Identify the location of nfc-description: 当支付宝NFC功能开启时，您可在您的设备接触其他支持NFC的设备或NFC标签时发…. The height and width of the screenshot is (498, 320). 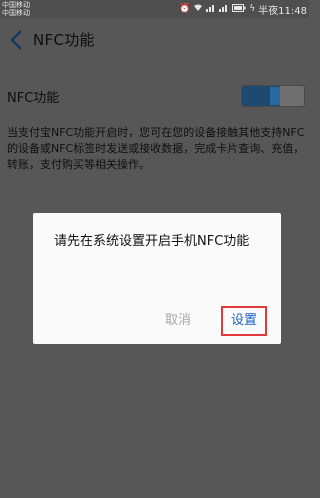
(156, 148).